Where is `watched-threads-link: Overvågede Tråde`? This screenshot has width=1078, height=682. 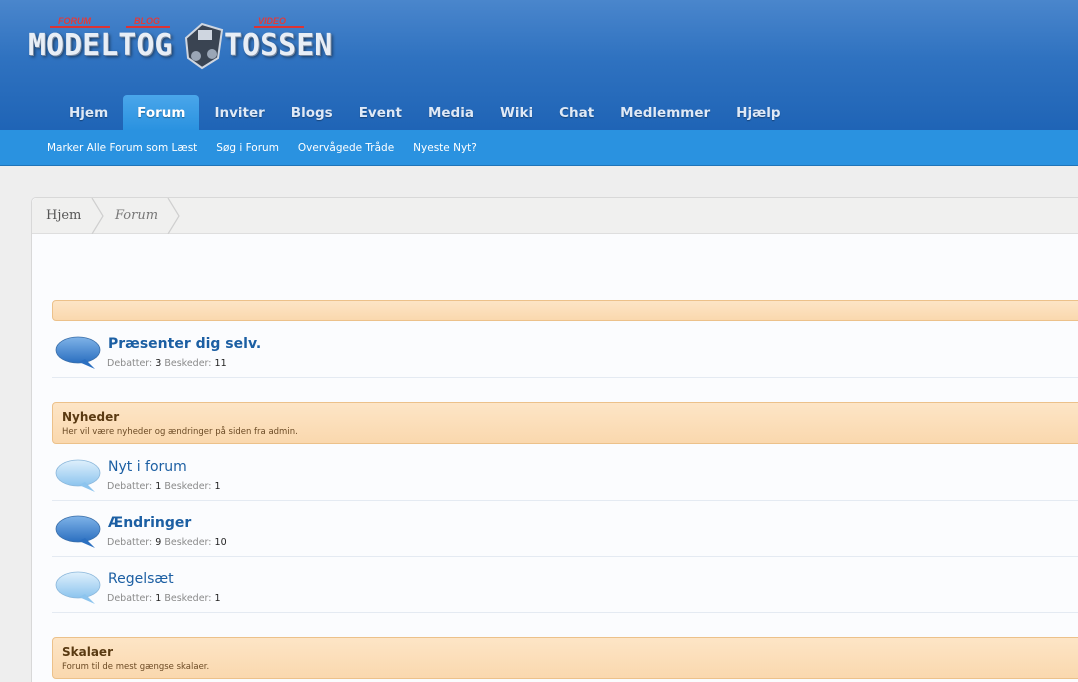 watched-threads-link: Overvågede Tråde is located at coordinates (346, 148).